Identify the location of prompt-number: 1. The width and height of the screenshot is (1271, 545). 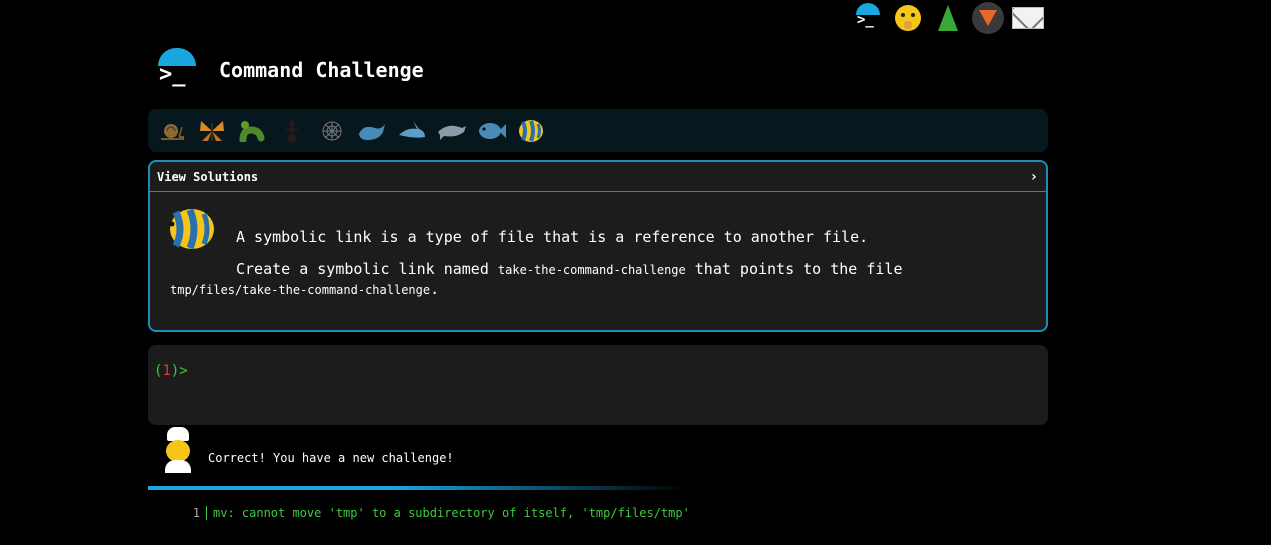
(166, 371).